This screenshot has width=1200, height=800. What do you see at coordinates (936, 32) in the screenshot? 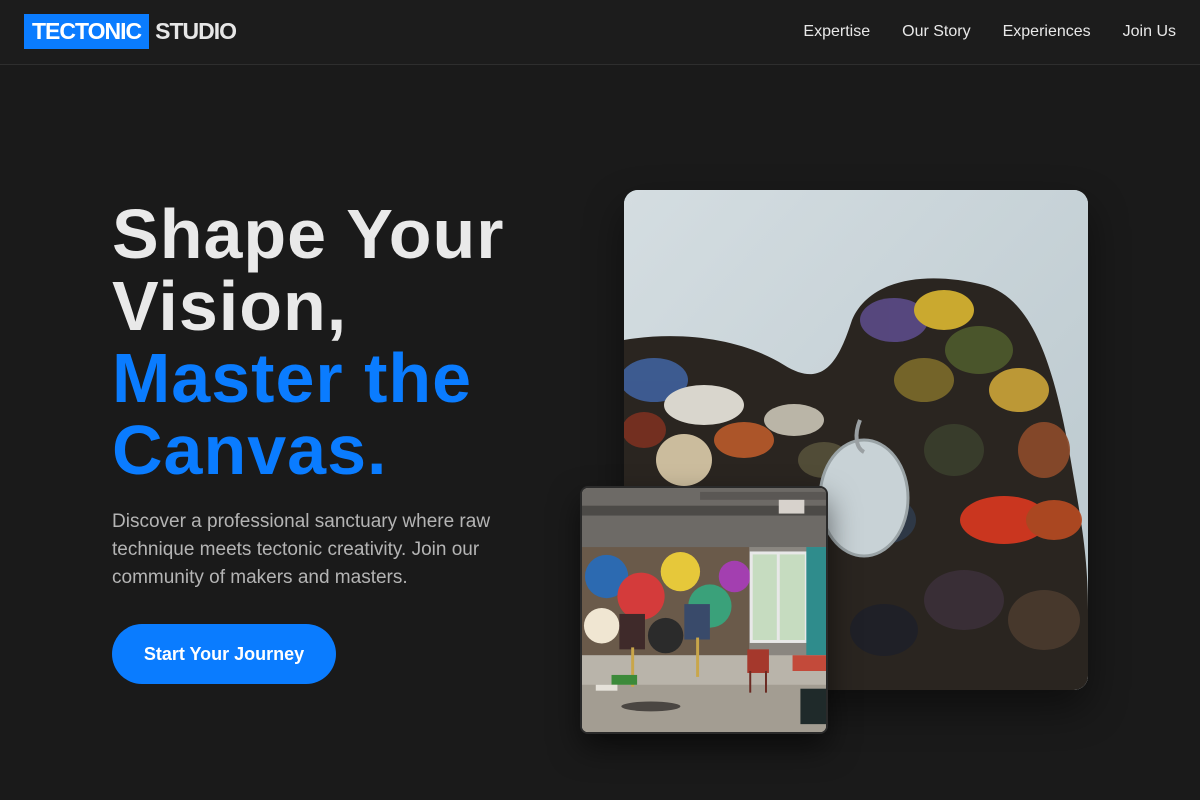
I see `nav-link-our-story: Our Story` at bounding box center [936, 32].